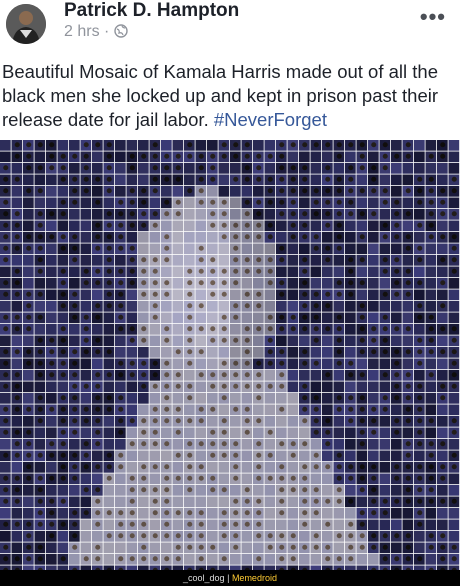  Describe the element at coordinates (433, 17) in the screenshot. I see `more-options-icon: •••` at that location.